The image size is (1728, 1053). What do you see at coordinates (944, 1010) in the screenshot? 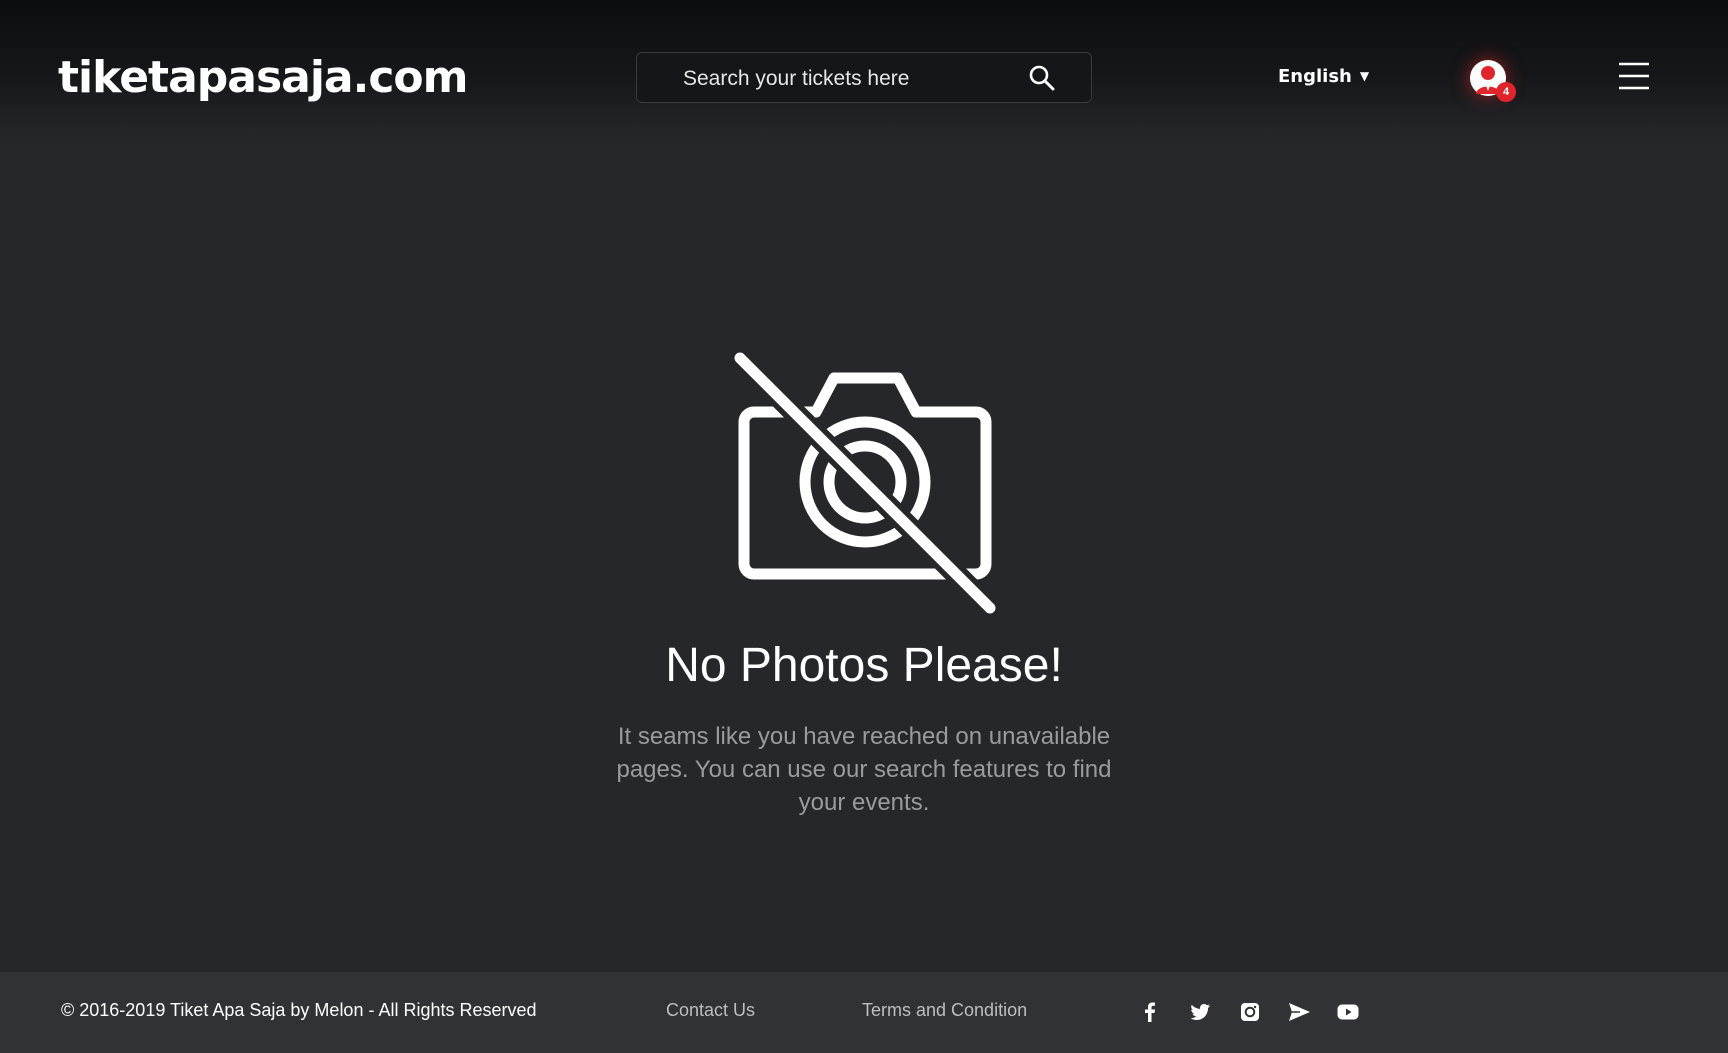
I see `terms-link: Terms and Condition` at bounding box center [944, 1010].